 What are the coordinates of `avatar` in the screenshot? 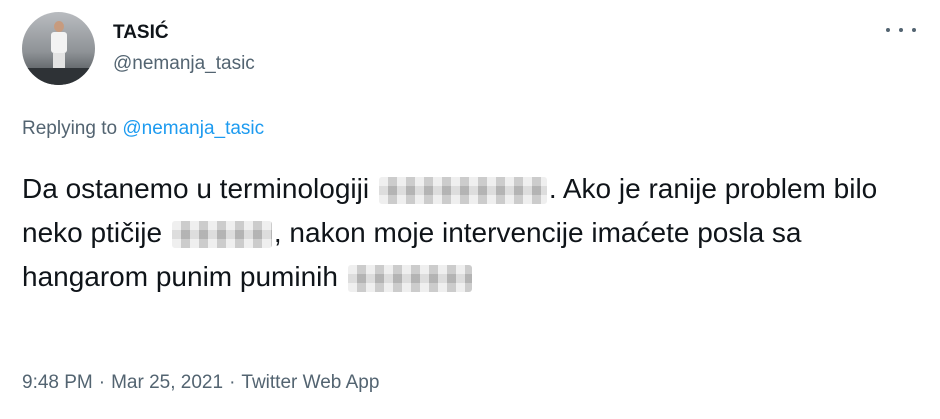 It's located at (58, 48).